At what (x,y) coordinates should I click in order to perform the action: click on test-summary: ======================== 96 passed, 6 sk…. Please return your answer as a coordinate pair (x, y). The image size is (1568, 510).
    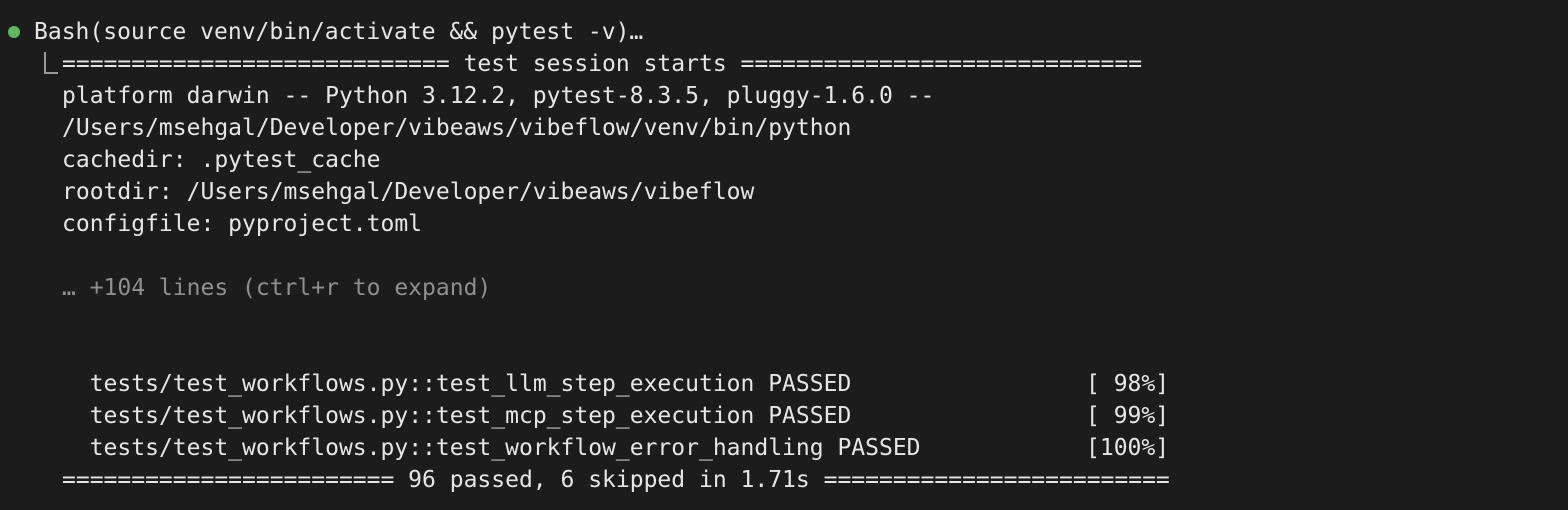
    Looking at the image, I should click on (616, 480).